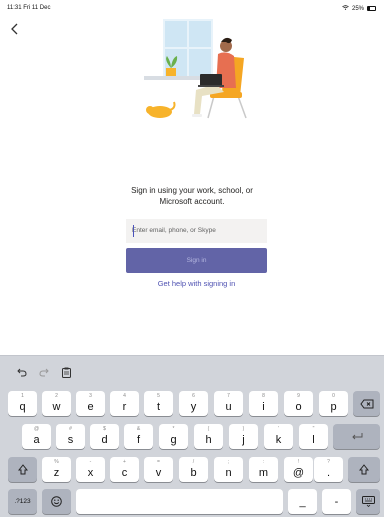 The width and height of the screenshot is (384, 517). I want to click on key-hint: !, so click(298, 462).